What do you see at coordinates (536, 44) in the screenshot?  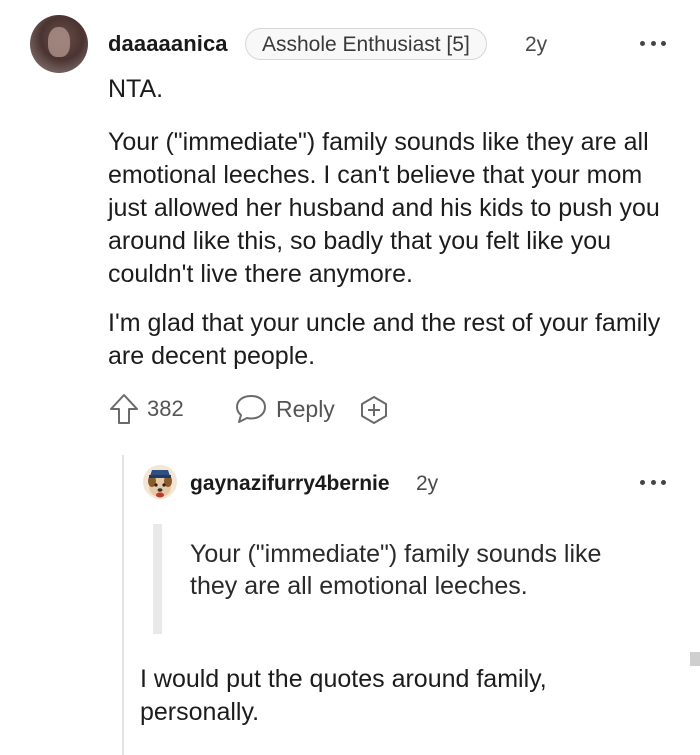 I see `comment-age: 2y` at bounding box center [536, 44].